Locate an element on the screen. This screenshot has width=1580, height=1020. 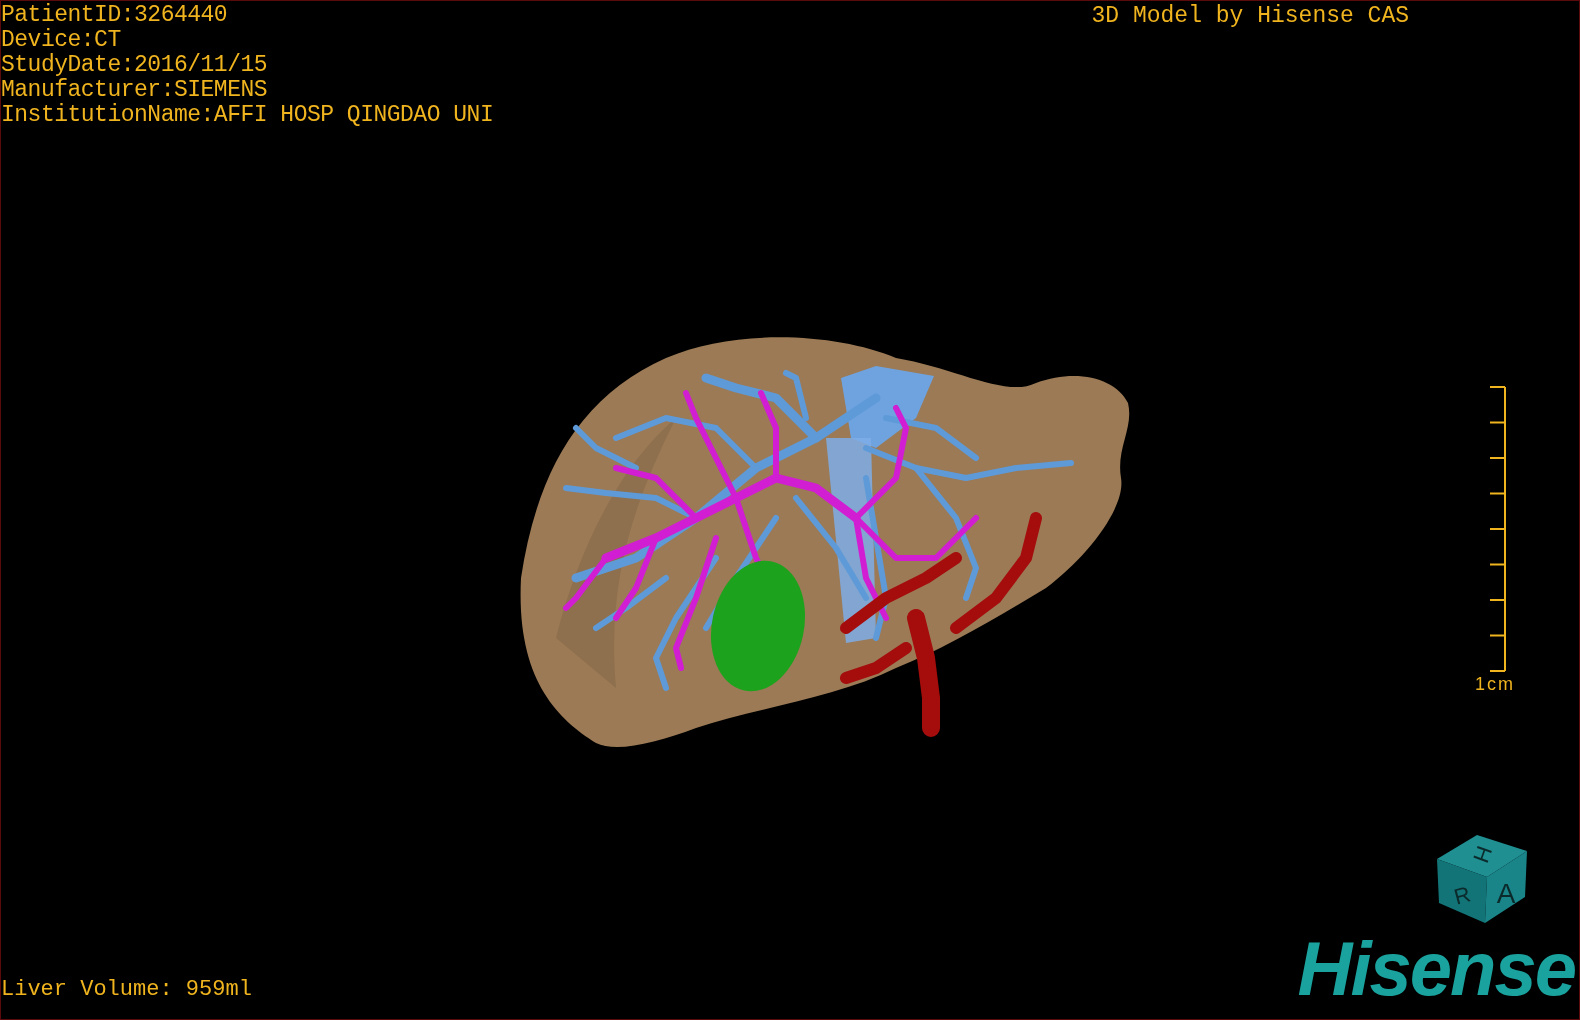
viewer-title: 3D Model by Hisense CAS is located at coordinates (1250, 16).